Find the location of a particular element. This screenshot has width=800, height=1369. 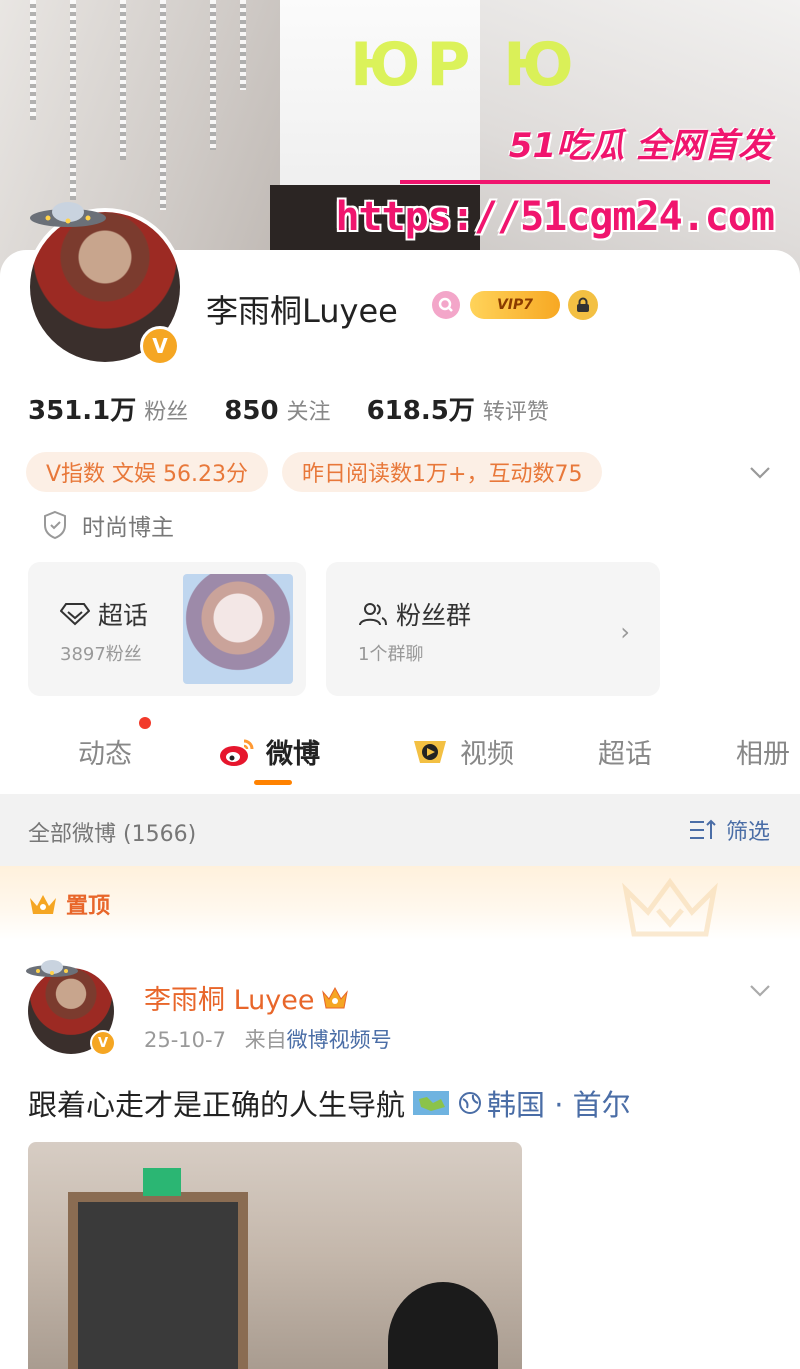

filter-bar: 全部微博 (1566) 筛选 is located at coordinates (400, 830).